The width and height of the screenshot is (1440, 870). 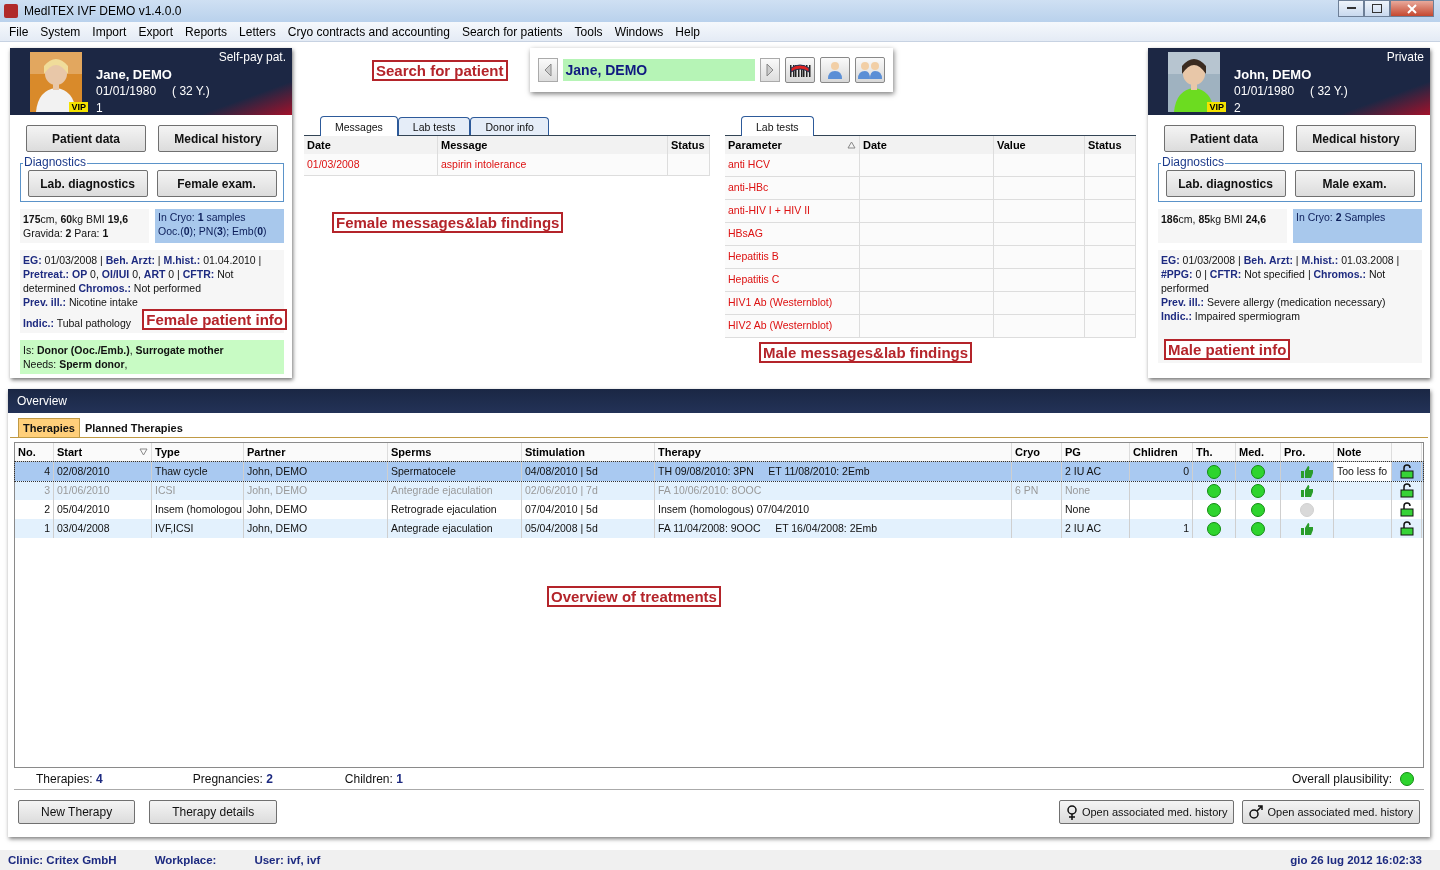 I want to click on column-header: Parameter, so click(x=792, y=145).